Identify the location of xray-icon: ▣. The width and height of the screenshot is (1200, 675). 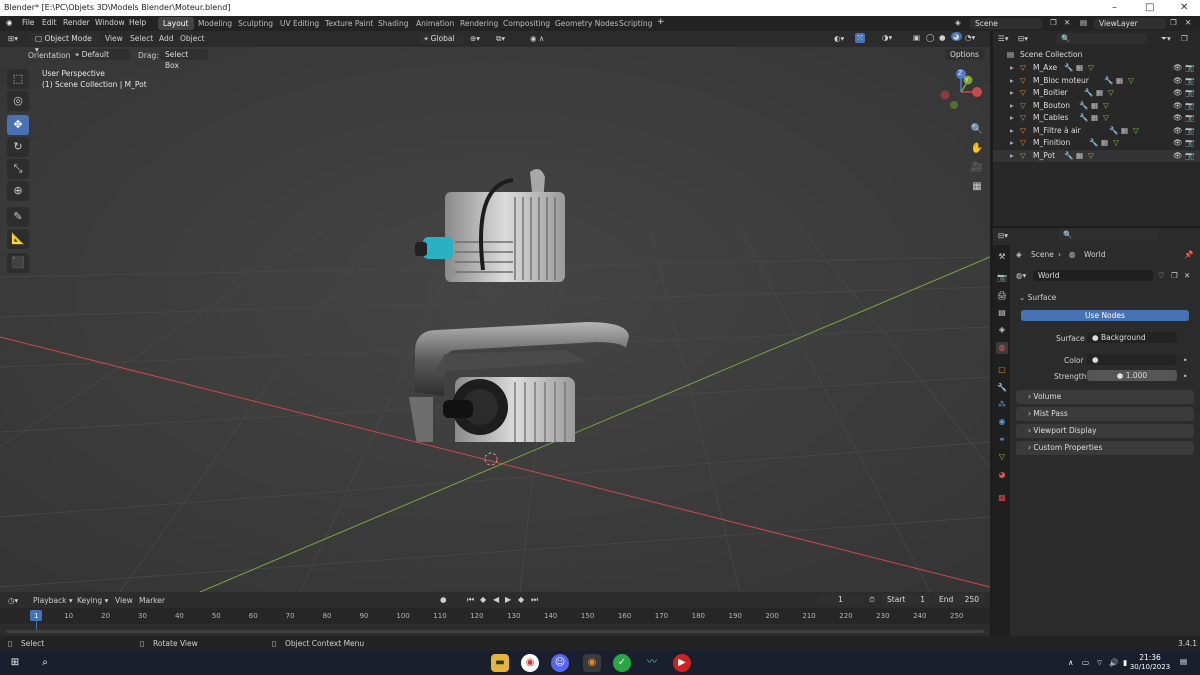
(916, 37).